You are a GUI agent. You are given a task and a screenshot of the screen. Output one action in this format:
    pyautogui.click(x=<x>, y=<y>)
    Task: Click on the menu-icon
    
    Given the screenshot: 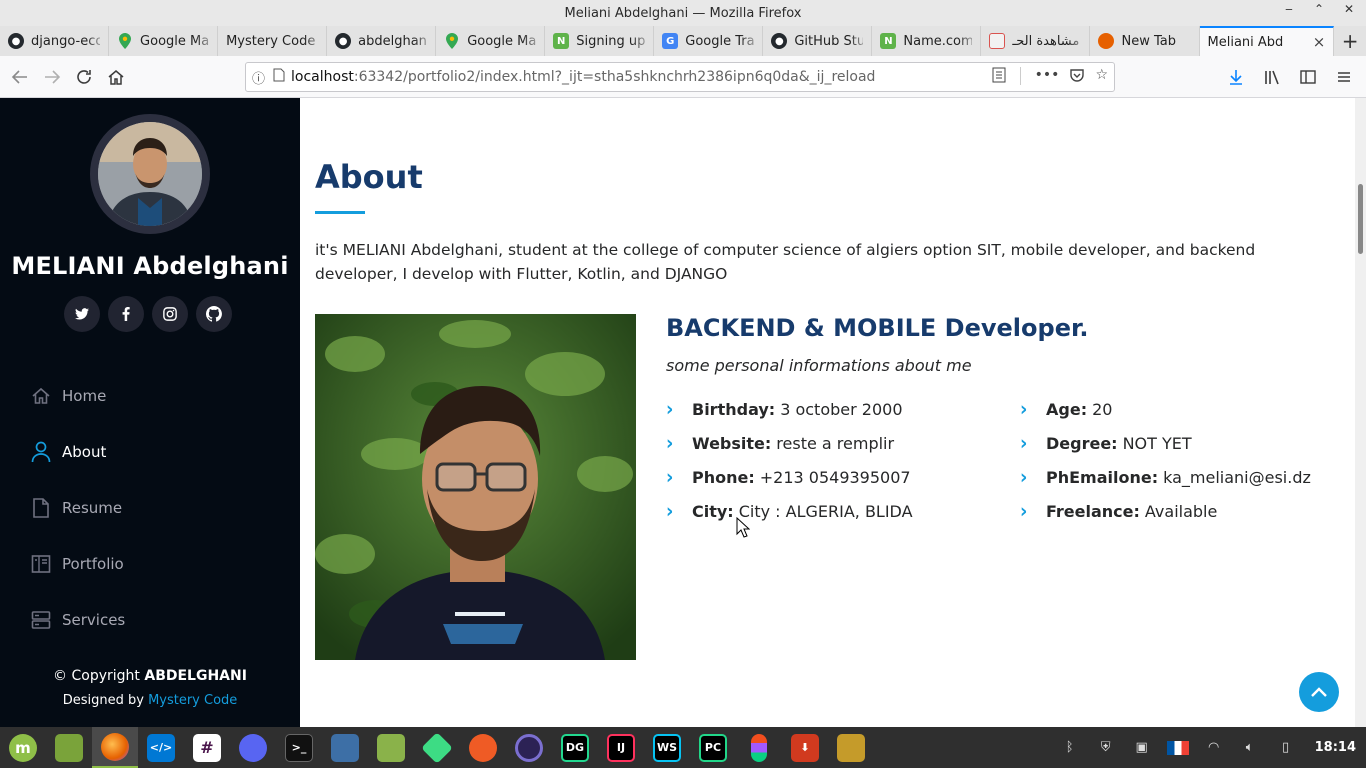 What is the action you would take?
    pyautogui.click(x=1344, y=77)
    